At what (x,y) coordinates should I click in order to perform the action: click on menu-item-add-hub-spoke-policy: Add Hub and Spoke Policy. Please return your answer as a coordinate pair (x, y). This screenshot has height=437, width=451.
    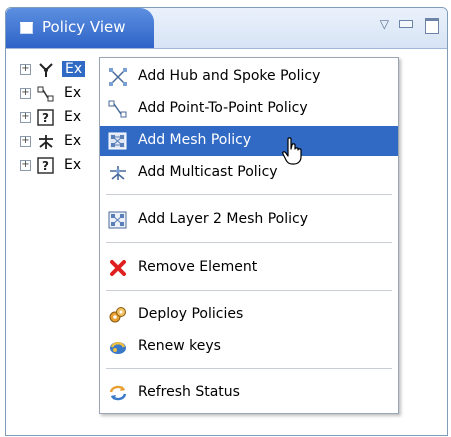
    Looking at the image, I should click on (249, 77).